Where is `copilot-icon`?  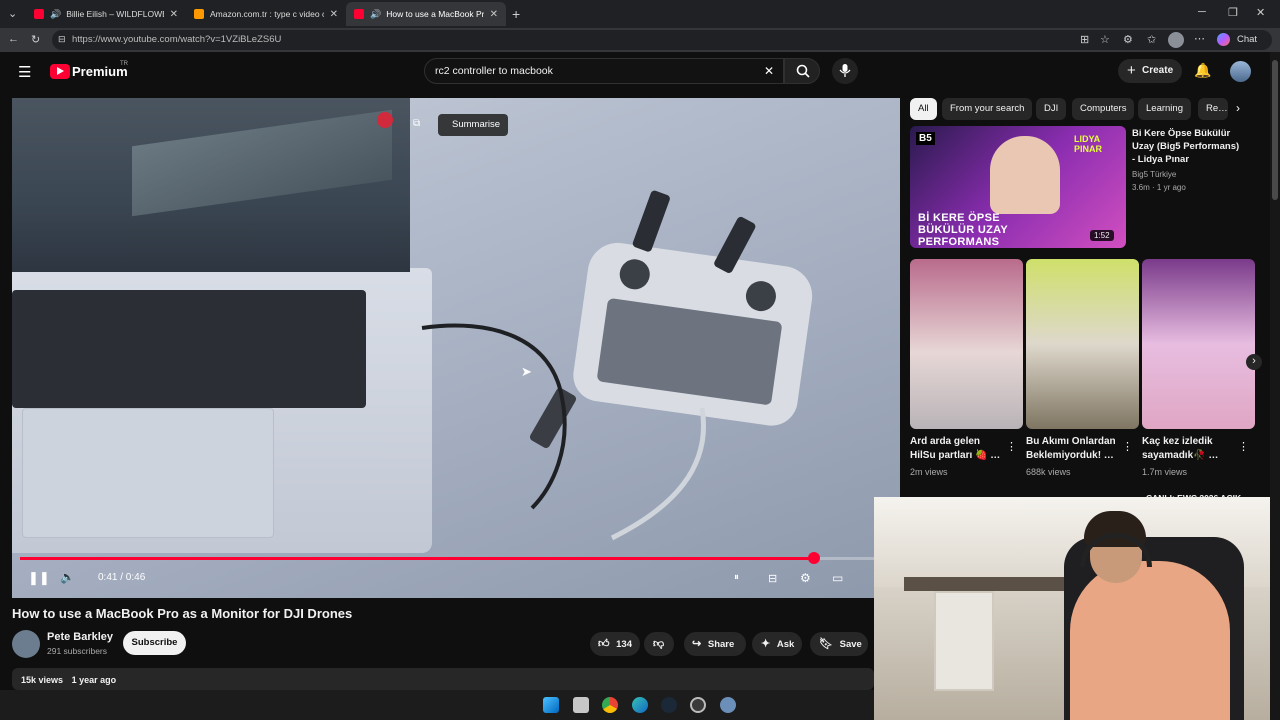
copilot-icon is located at coordinates (1223, 39).